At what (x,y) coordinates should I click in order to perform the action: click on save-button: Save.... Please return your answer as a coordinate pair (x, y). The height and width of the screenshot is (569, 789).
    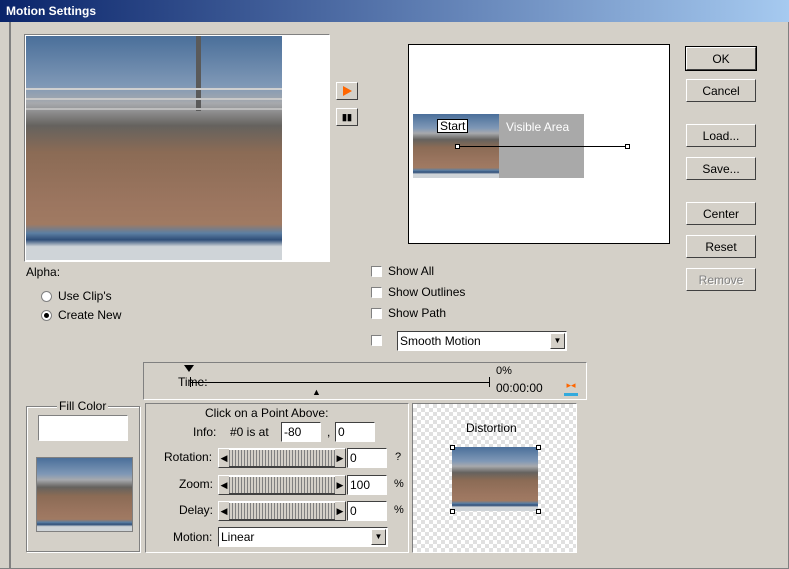
    Looking at the image, I should click on (721, 168).